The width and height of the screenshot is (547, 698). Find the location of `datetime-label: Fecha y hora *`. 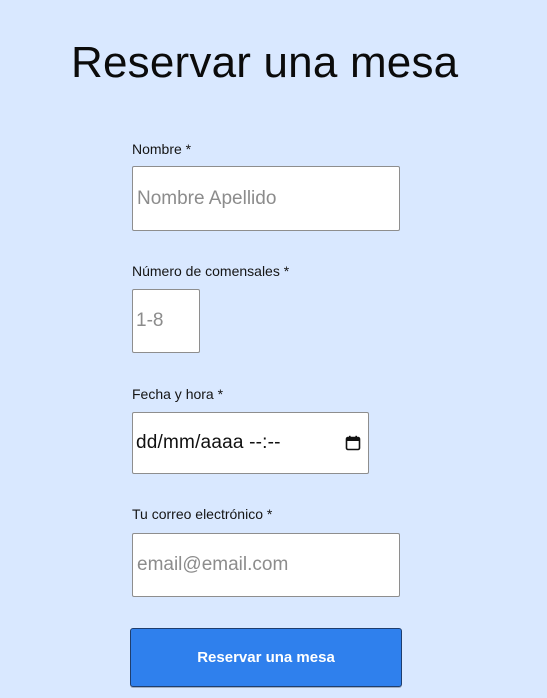

datetime-label: Fecha y hora * is located at coordinates (178, 394).